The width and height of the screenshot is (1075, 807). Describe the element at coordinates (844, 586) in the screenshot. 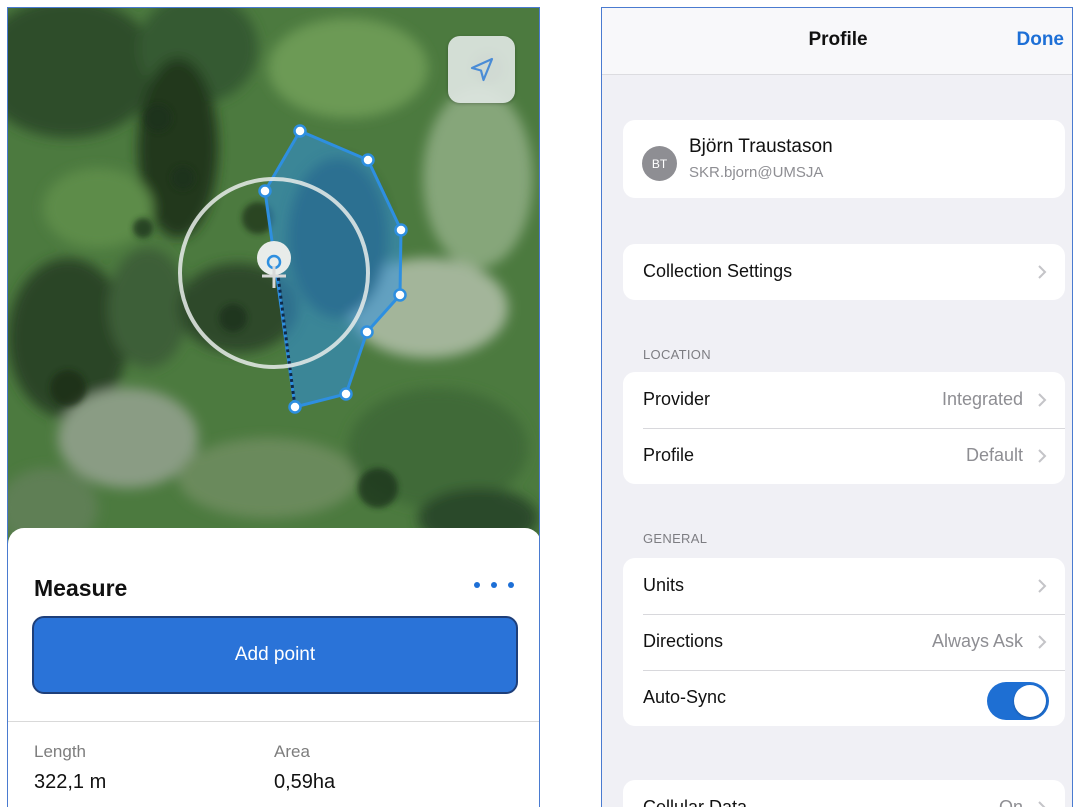

I see `units-row: Units` at that location.